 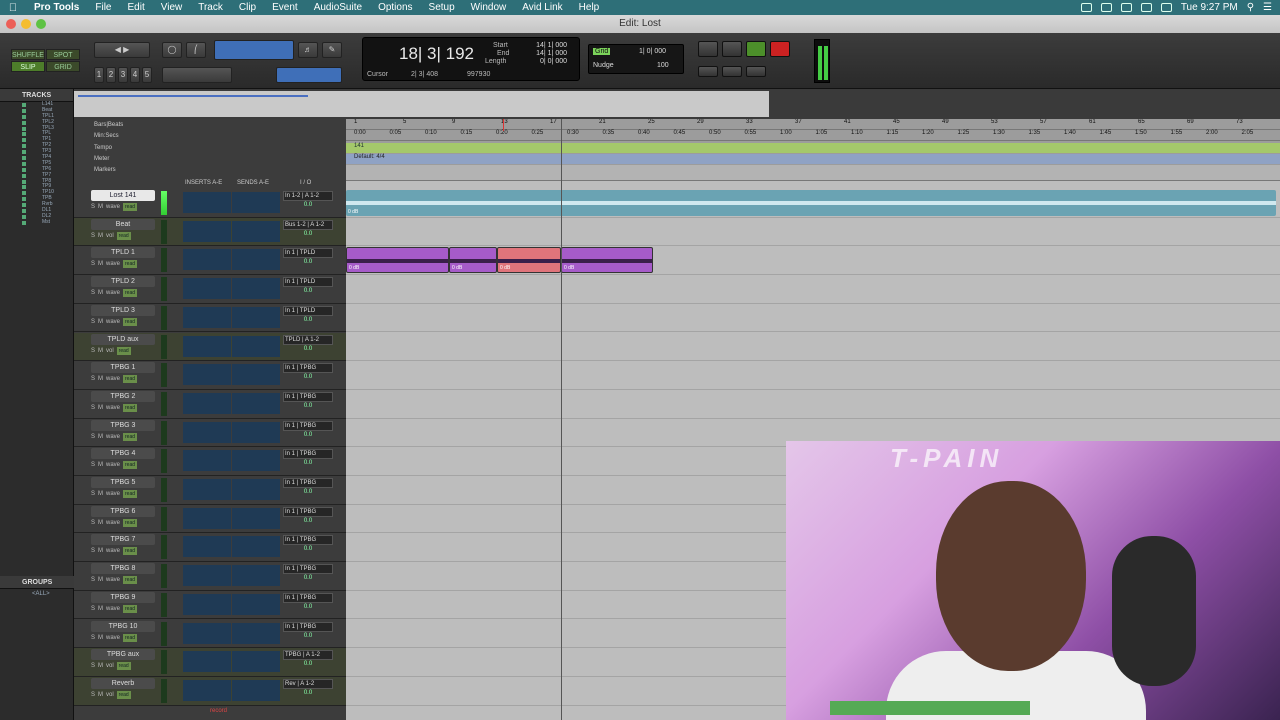 I want to click on grid-mode-button: GRID, so click(x=63, y=66).